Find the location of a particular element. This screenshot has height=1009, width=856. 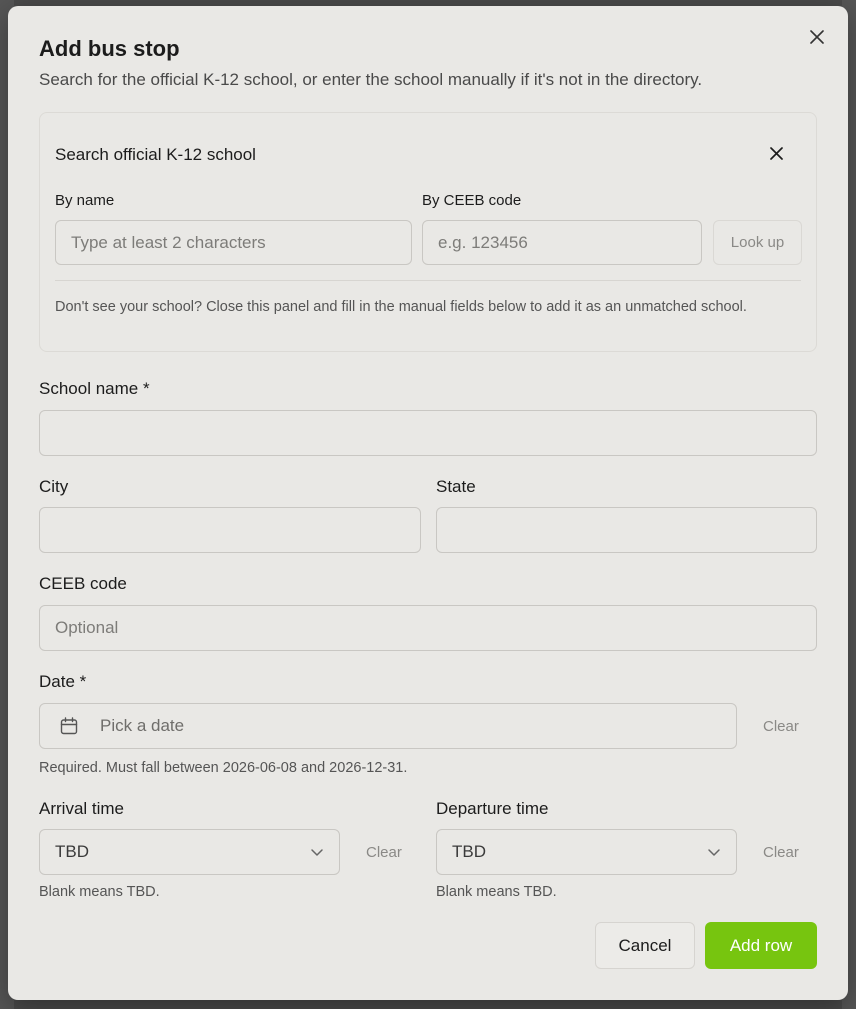

add-row-button: Add row is located at coordinates (761, 945).